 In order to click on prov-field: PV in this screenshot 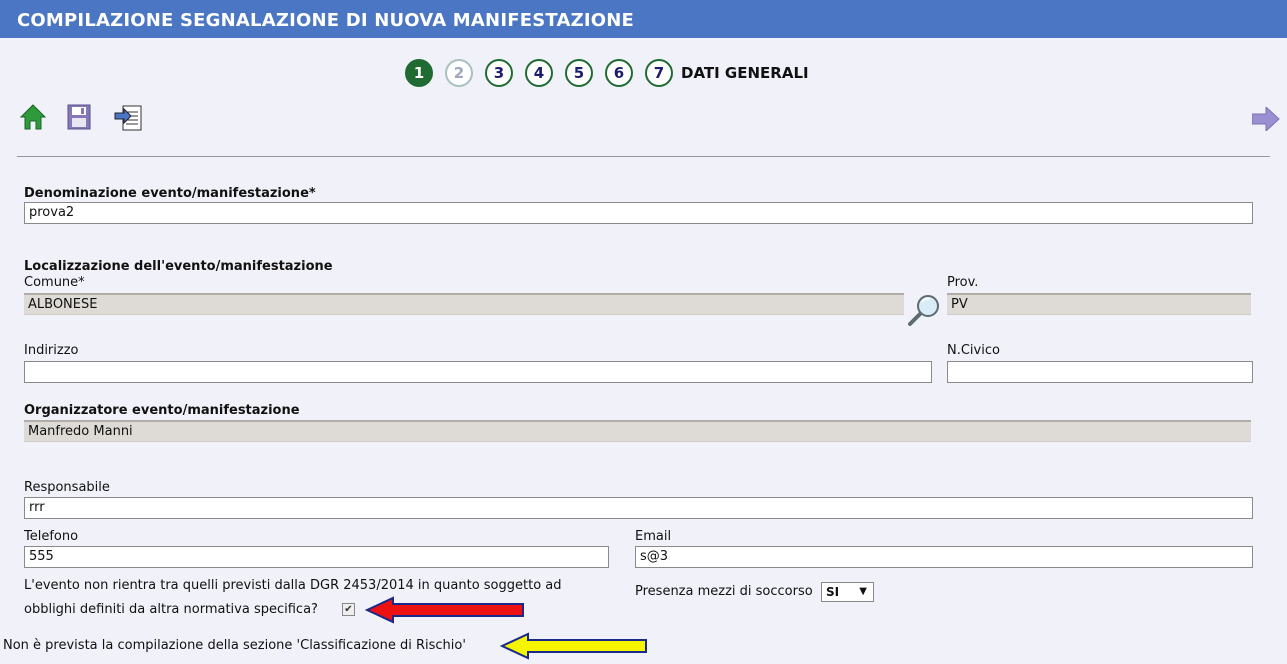, I will do `click(1099, 304)`.